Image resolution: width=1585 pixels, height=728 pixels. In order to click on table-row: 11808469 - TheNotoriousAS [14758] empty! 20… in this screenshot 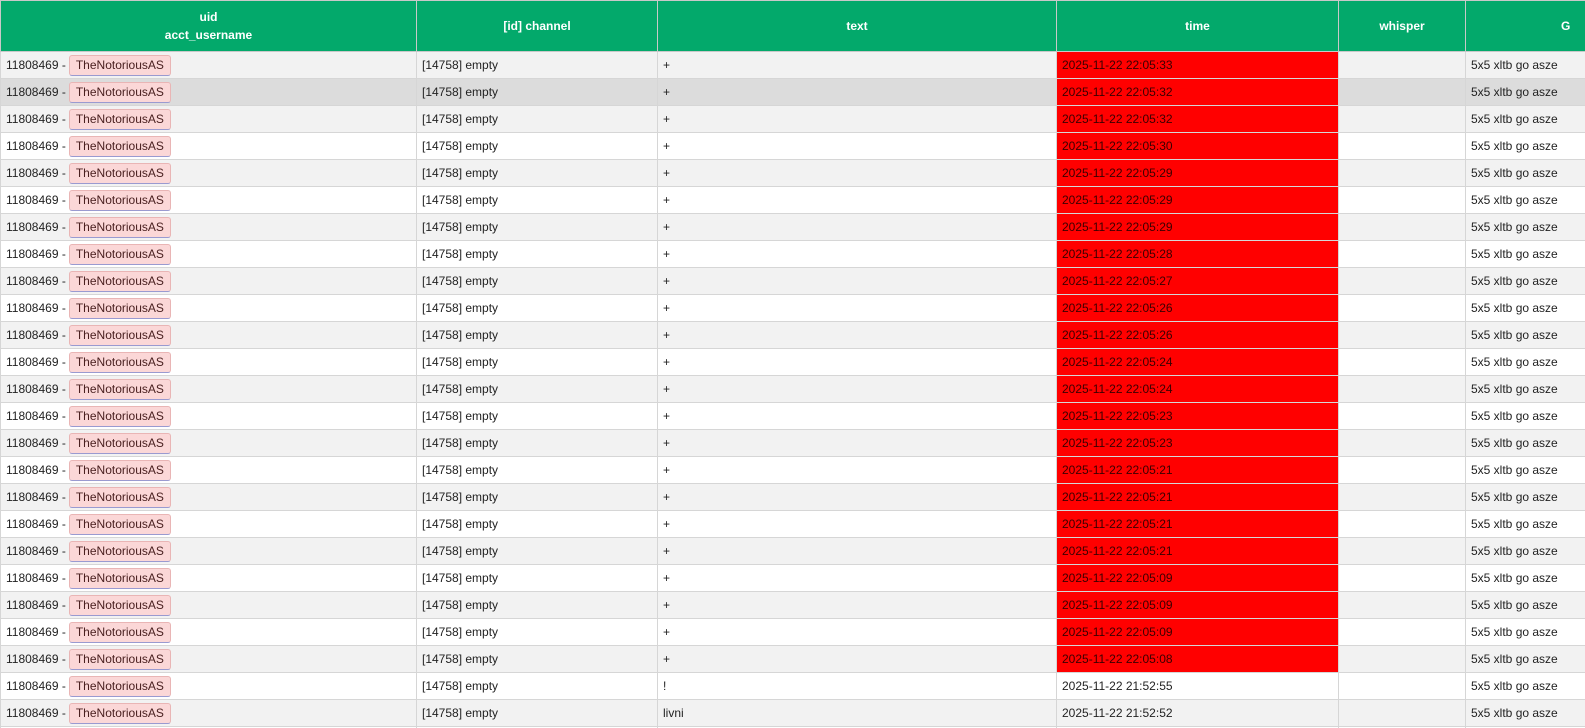, I will do `click(792, 686)`.